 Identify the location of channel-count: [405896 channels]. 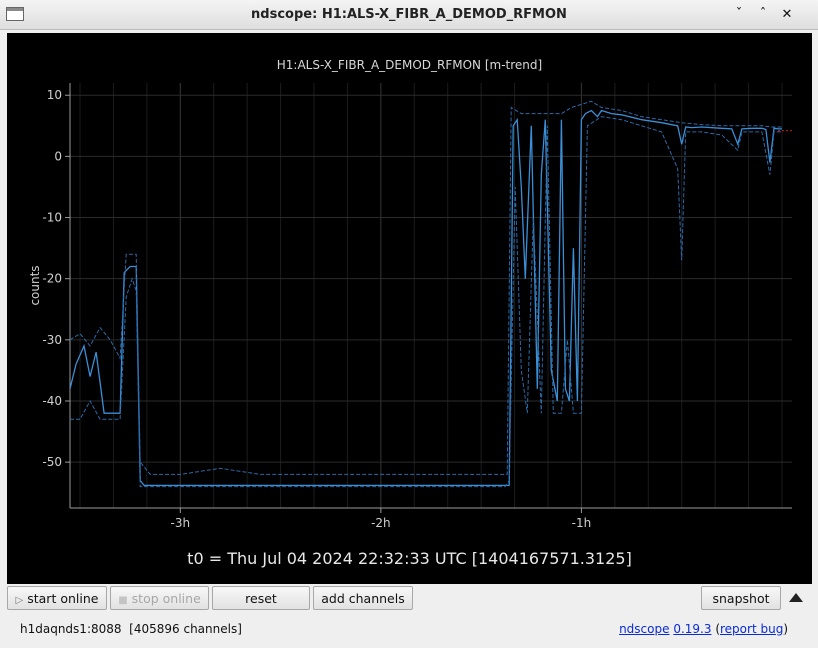
(185, 629).